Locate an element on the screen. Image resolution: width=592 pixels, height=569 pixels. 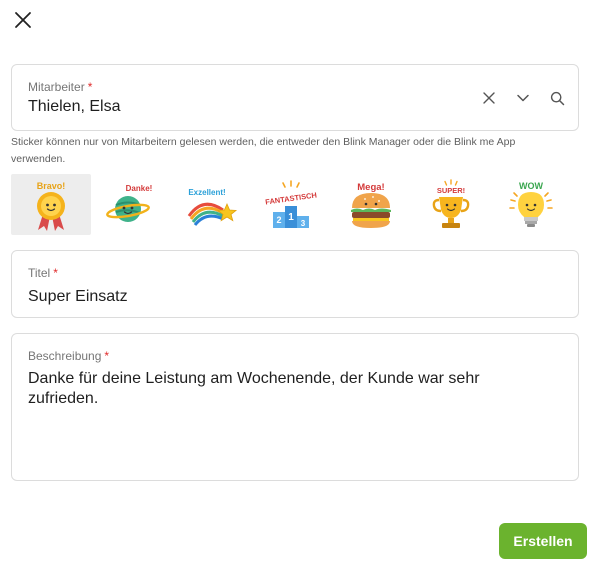
search-icon is located at coordinates (557, 98).